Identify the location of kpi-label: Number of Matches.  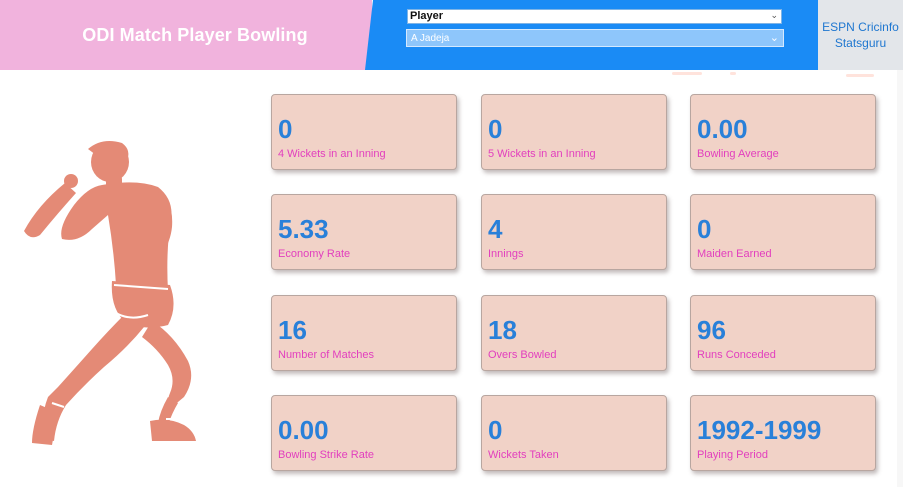
(326, 355).